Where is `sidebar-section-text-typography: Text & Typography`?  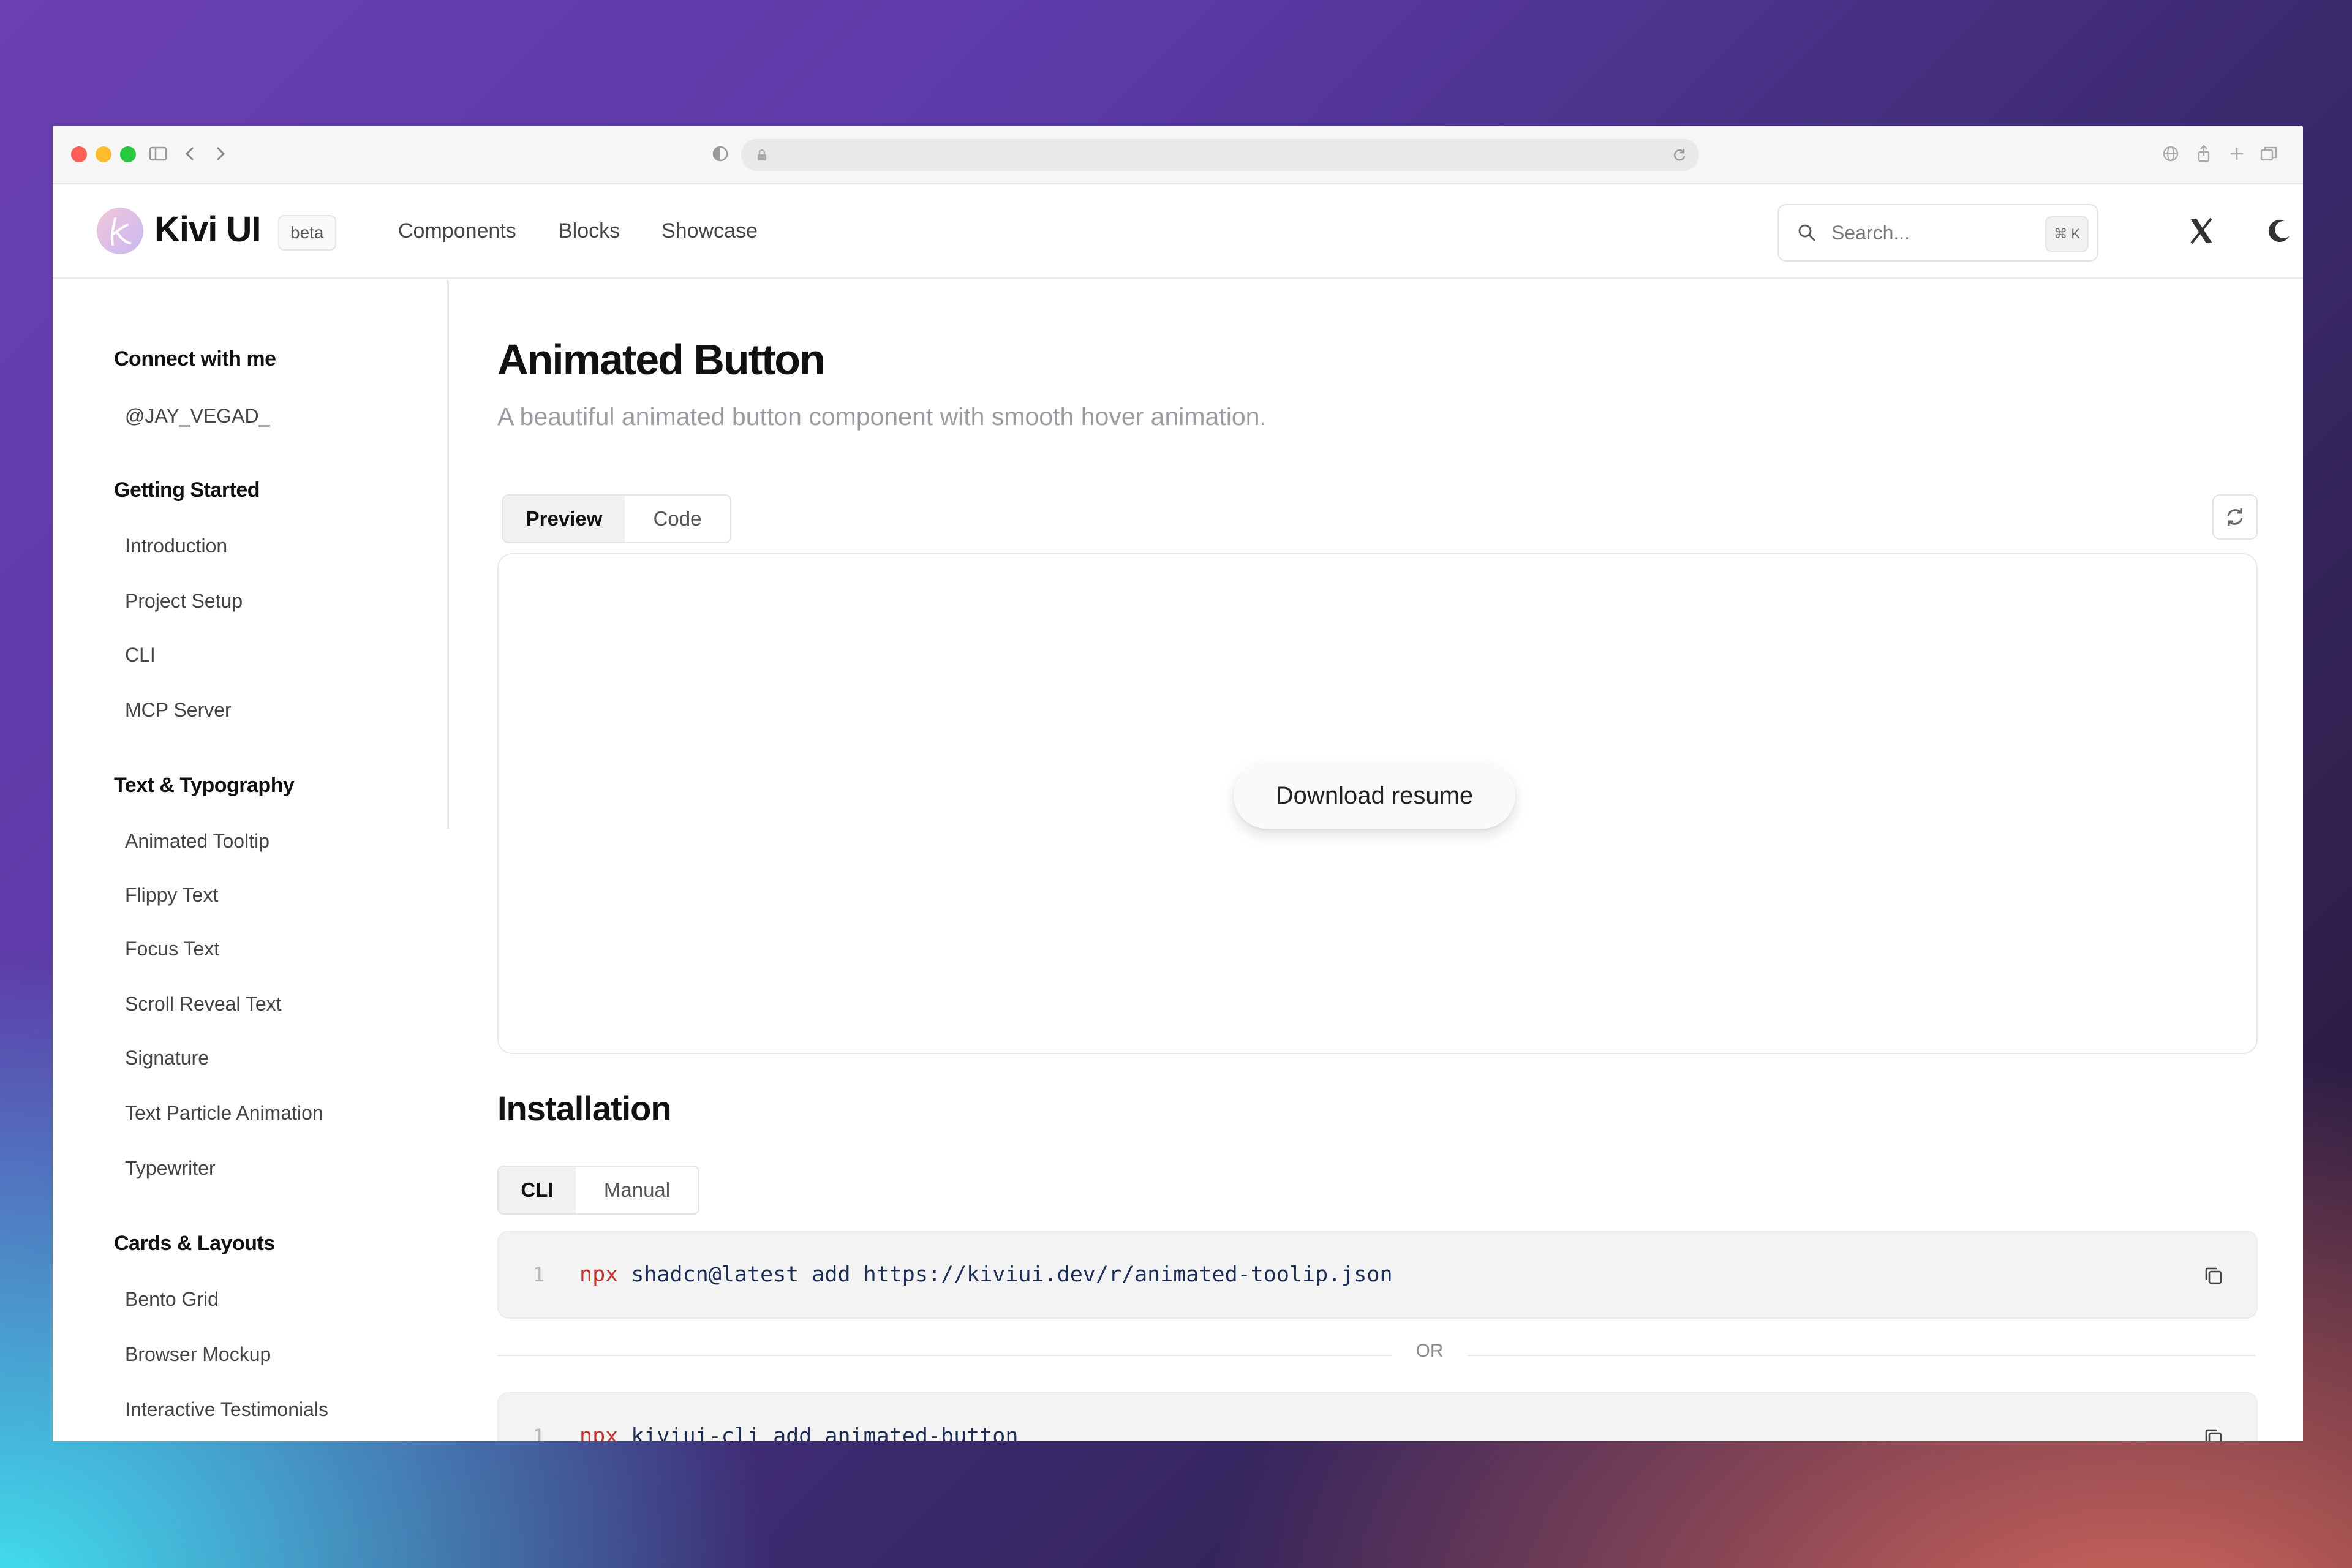 sidebar-section-text-typography: Text & Typography is located at coordinates (205, 786).